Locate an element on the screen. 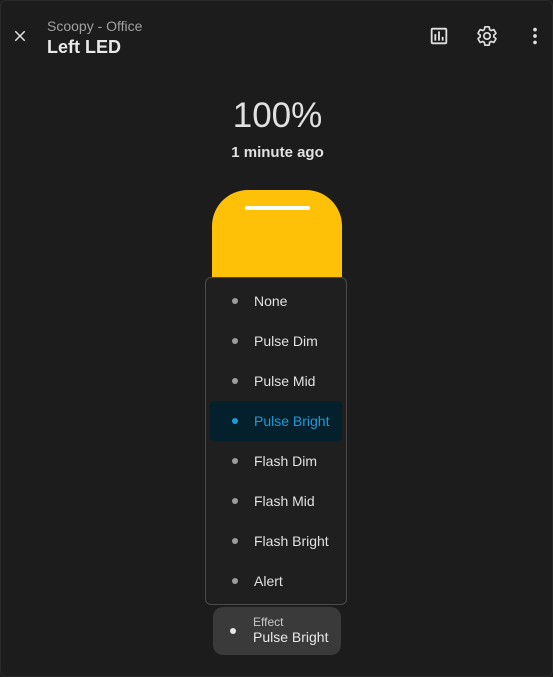  menu-item-label: Flash Dim is located at coordinates (286, 461).